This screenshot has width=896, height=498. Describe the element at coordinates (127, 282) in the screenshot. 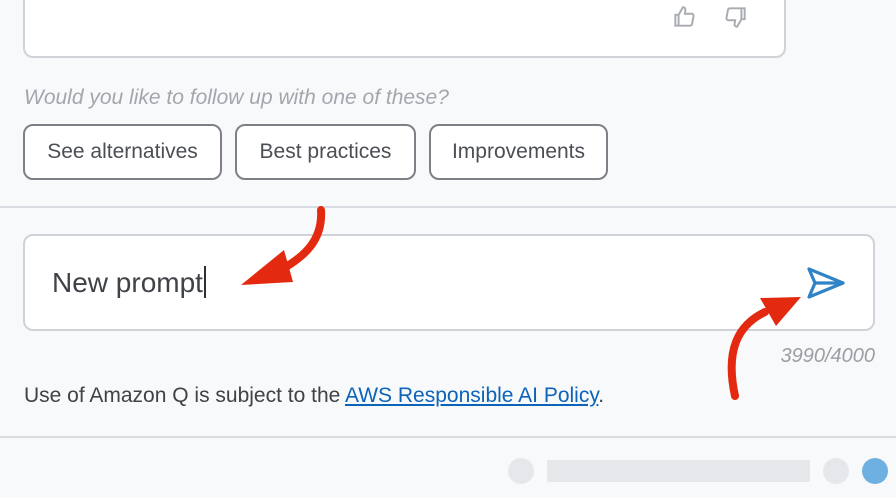

I see `prompt-input-value: New prompt` at that location.